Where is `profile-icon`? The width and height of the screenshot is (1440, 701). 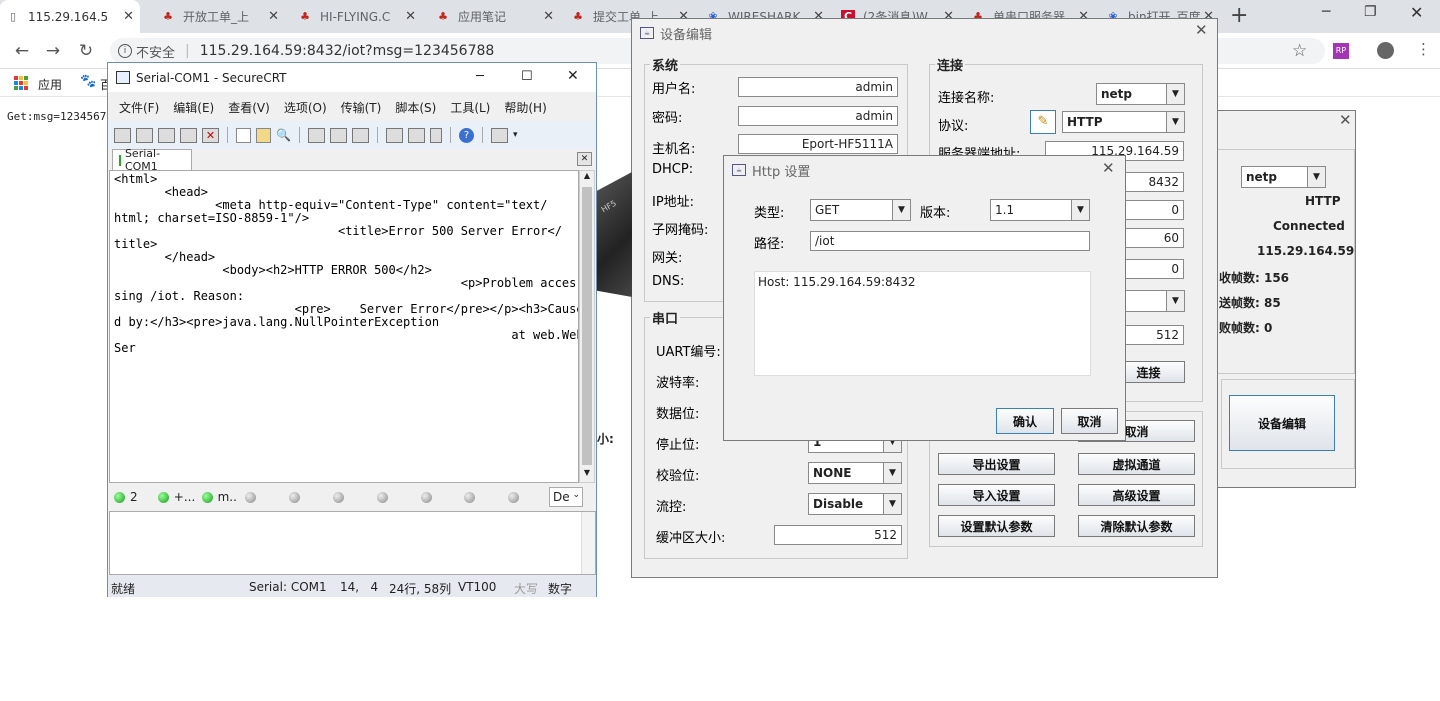 profile-icon is located at coordinates (1385, 50).